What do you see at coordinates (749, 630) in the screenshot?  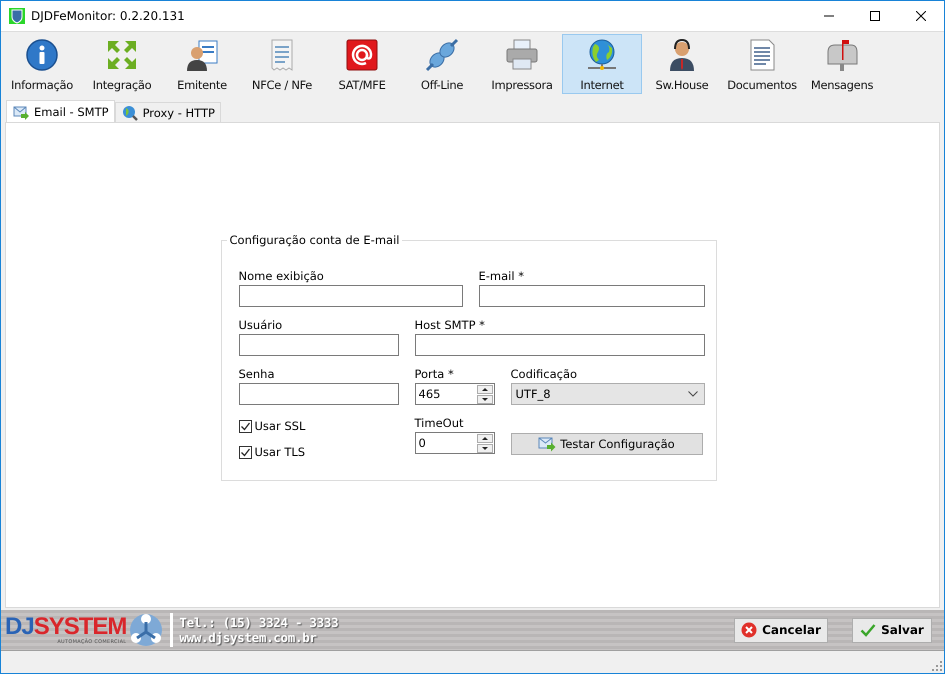 I see `cancel-icon` at bounding box center [749, 630].